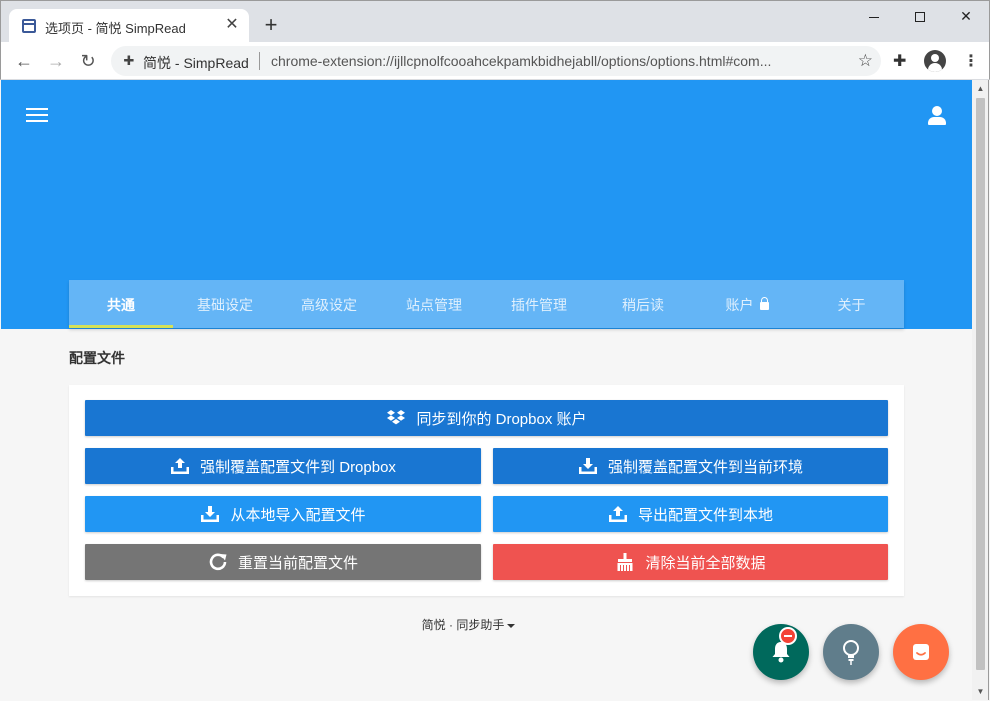 This screenshot has width=990, height=701. What do you see at coordinates (937, 116) in the screenshot?
I see `user-account-icon` at bounding box center [937, 116].